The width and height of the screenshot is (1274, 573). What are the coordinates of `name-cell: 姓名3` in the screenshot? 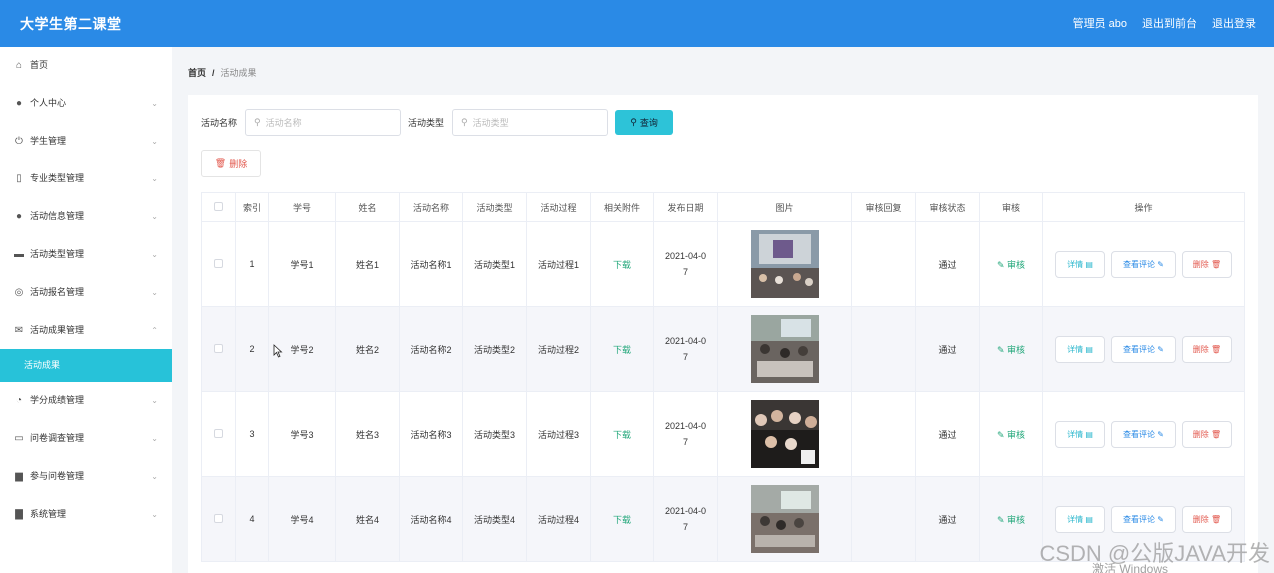 It's located at (367, 434).